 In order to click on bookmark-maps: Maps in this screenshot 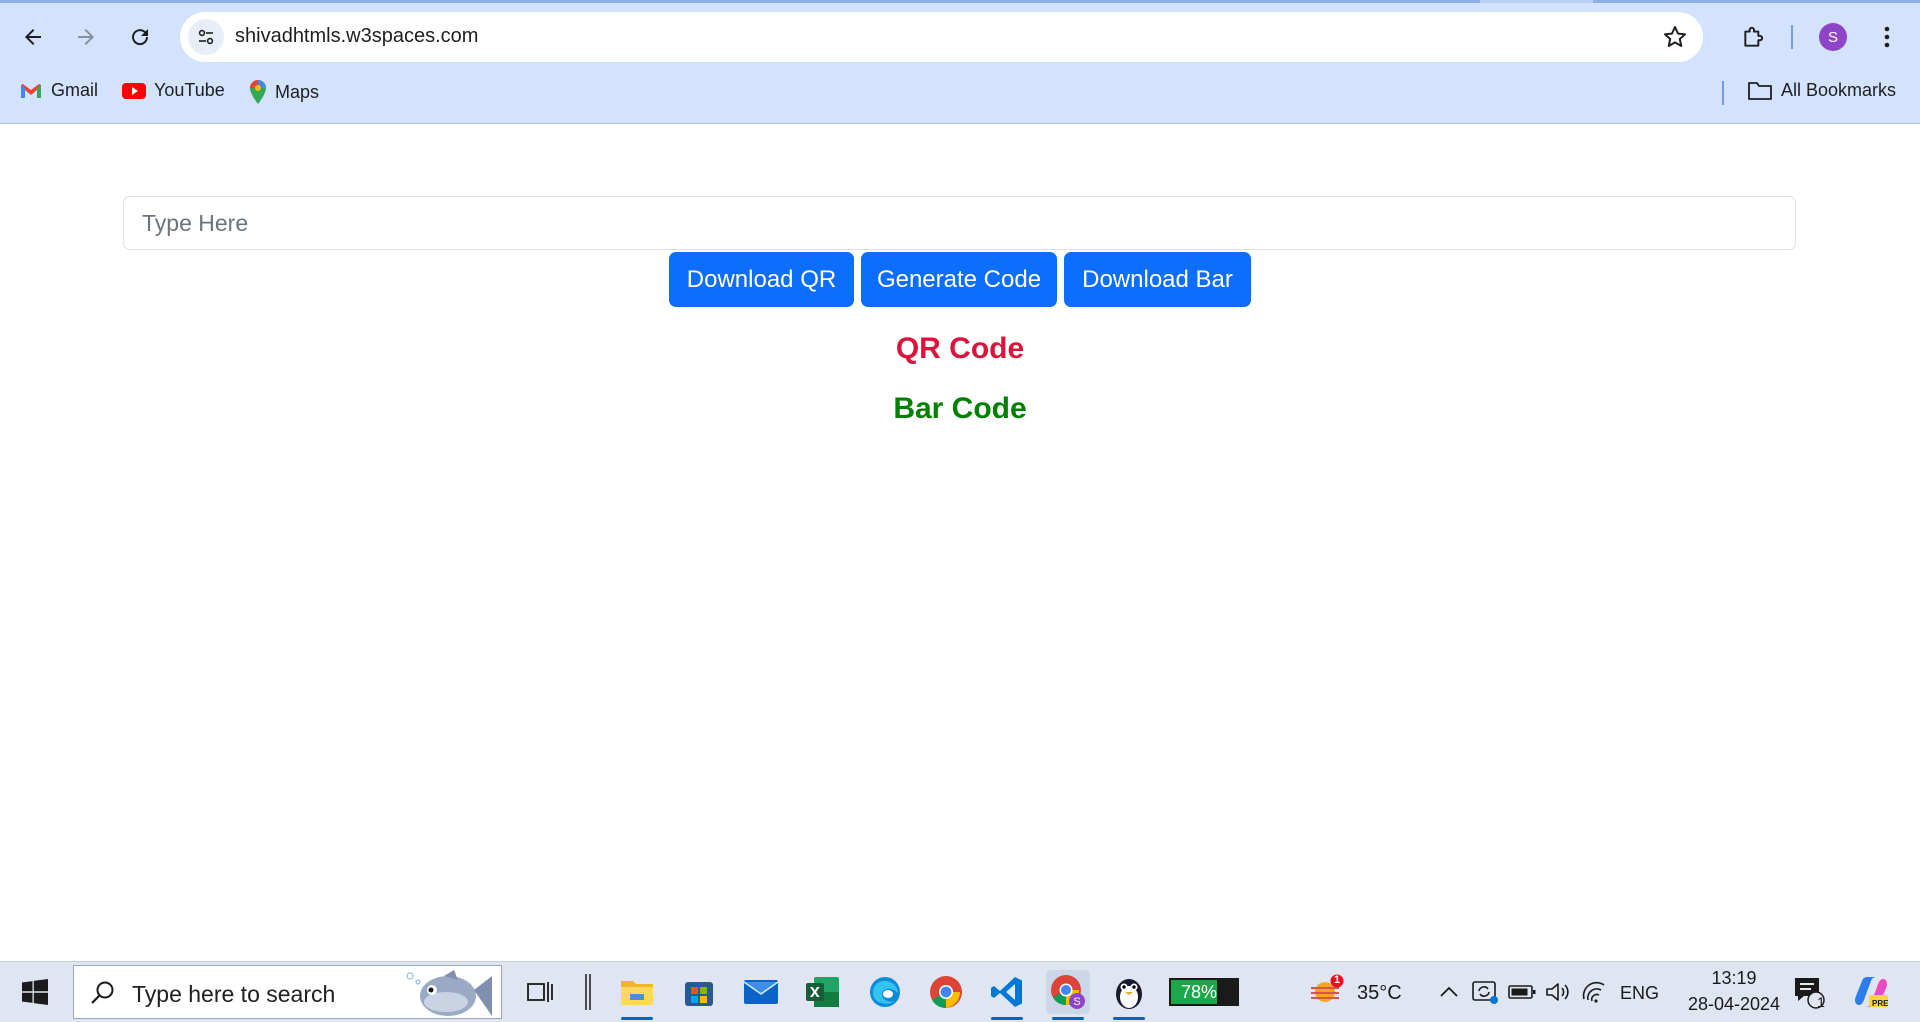, I will do `click(284, 92)`.